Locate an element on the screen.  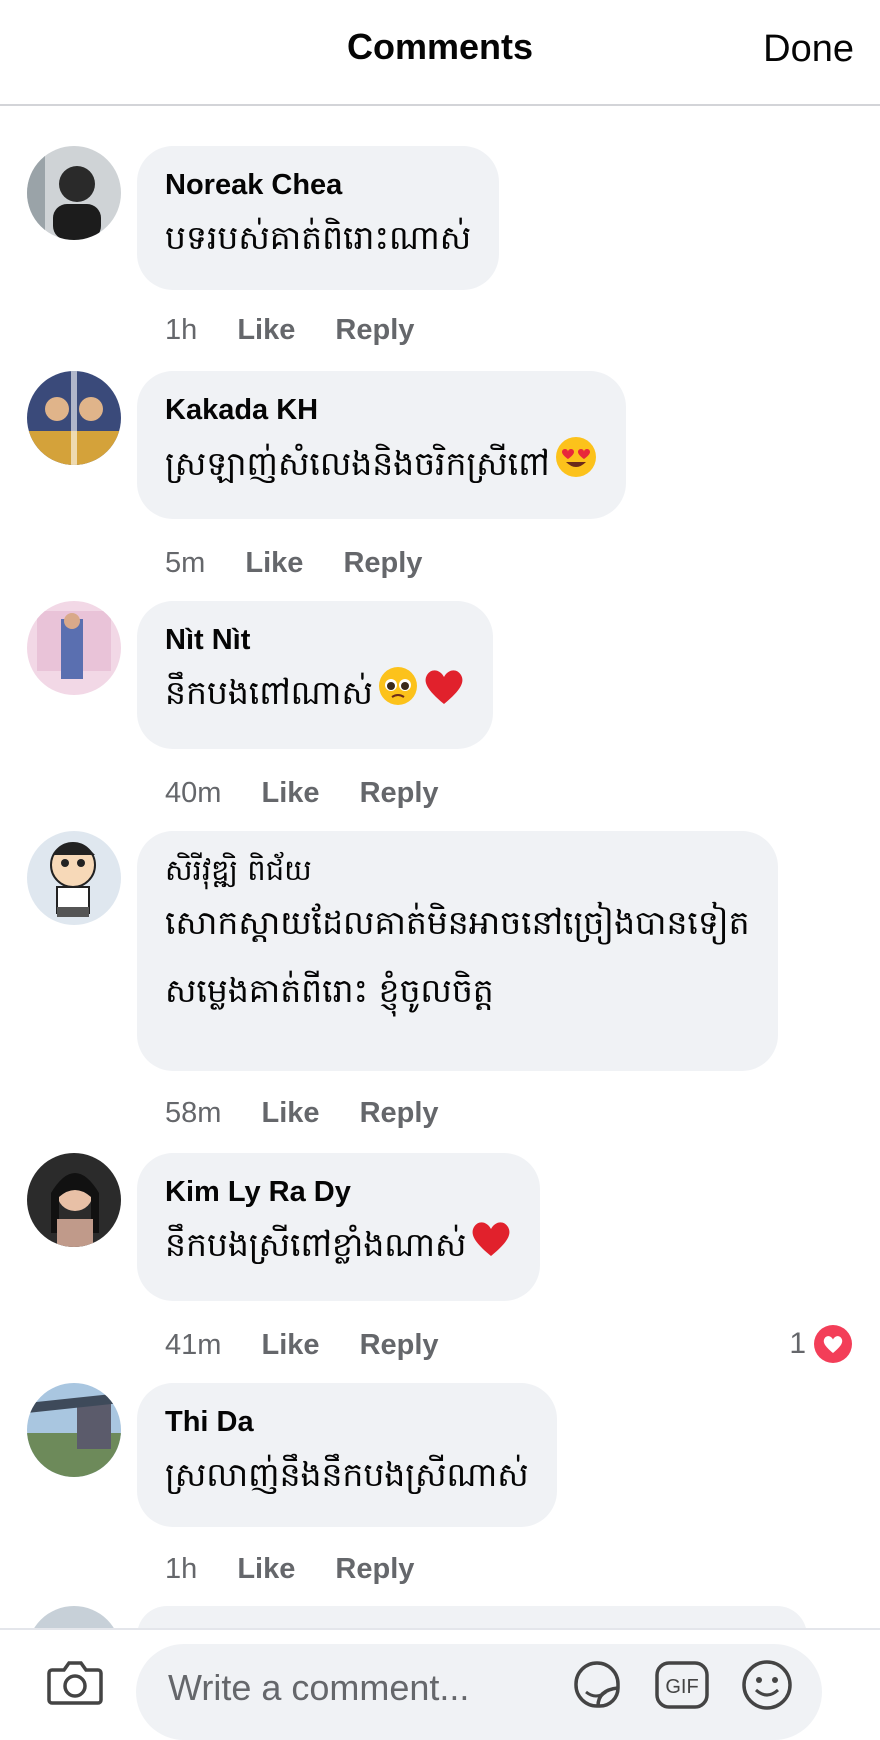
comment-text: ស្រឡាញ់សំលេងនិងចរិកស្រីពៅ is located at coordinates (381, 465).